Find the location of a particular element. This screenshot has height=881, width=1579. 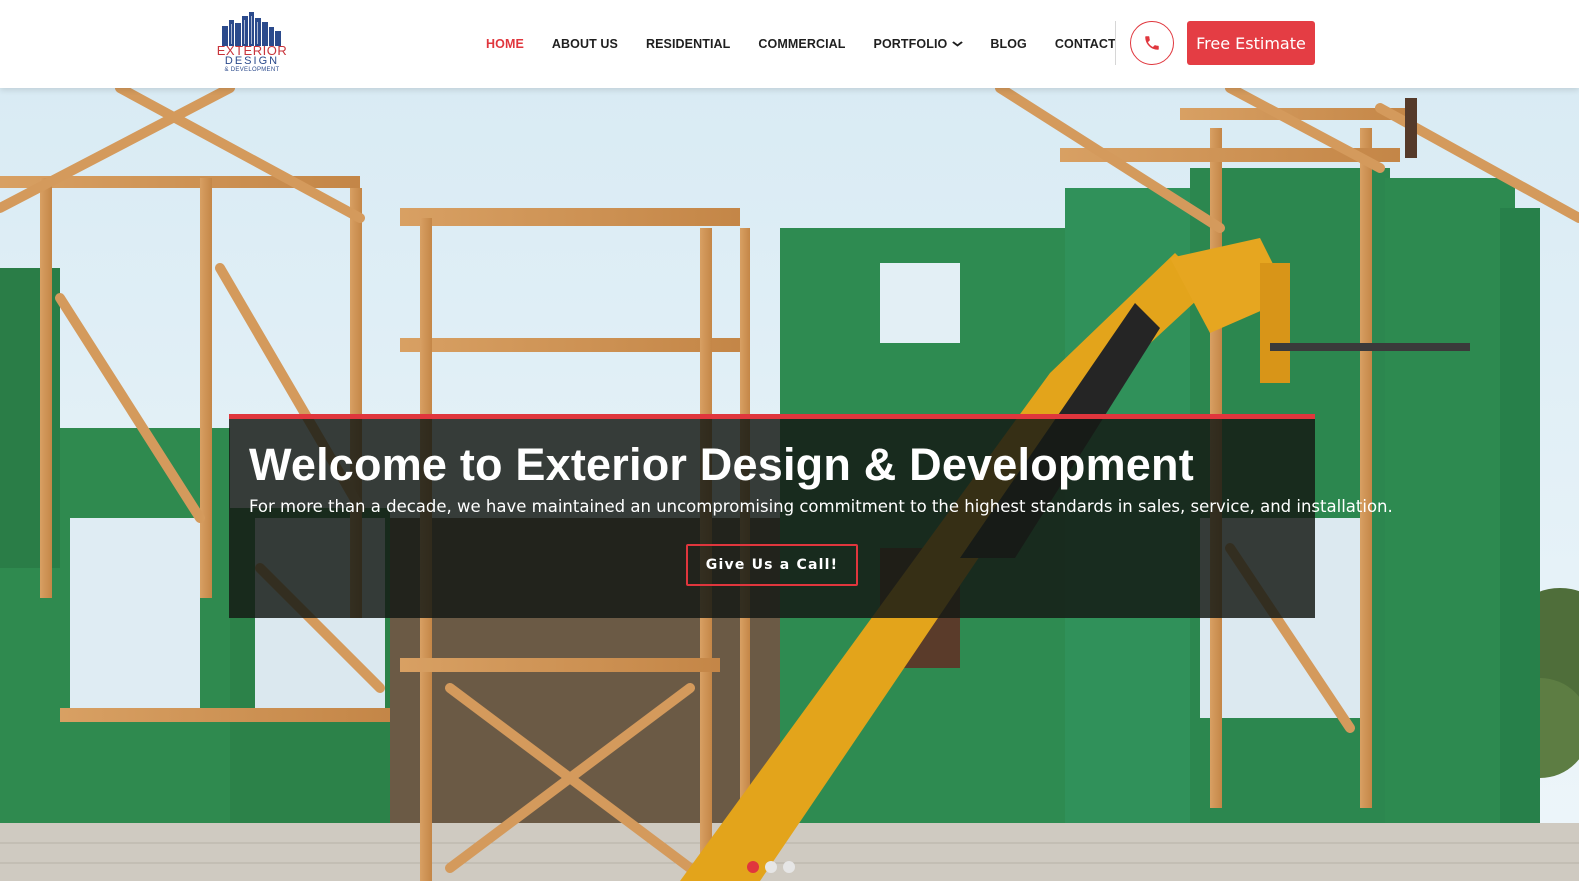

slider-pagination is located at coordinates (771, 867).